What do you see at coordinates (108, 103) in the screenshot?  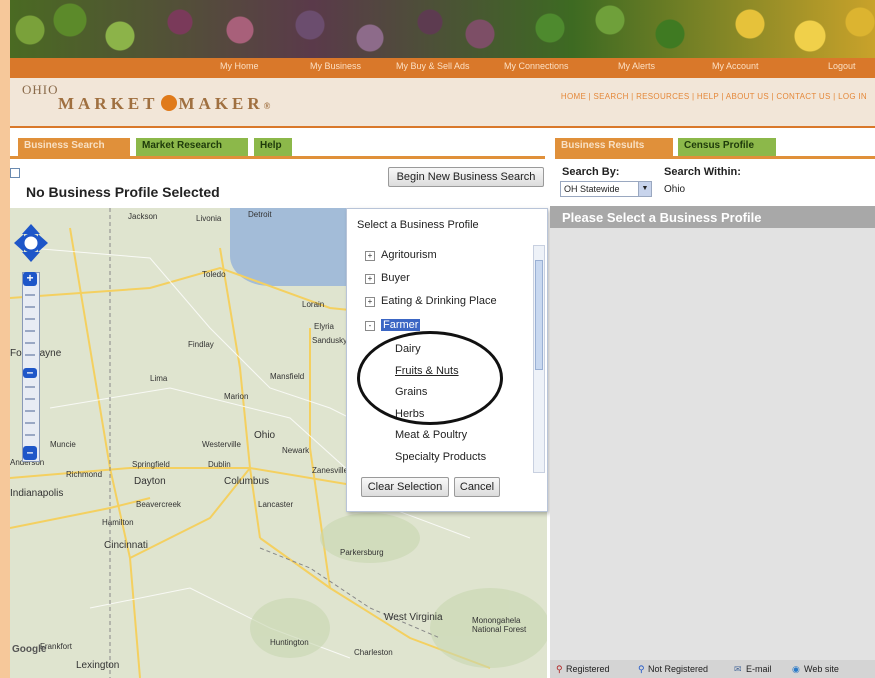 I see `logo-market: MARKET` at bounding box center [108, 103].